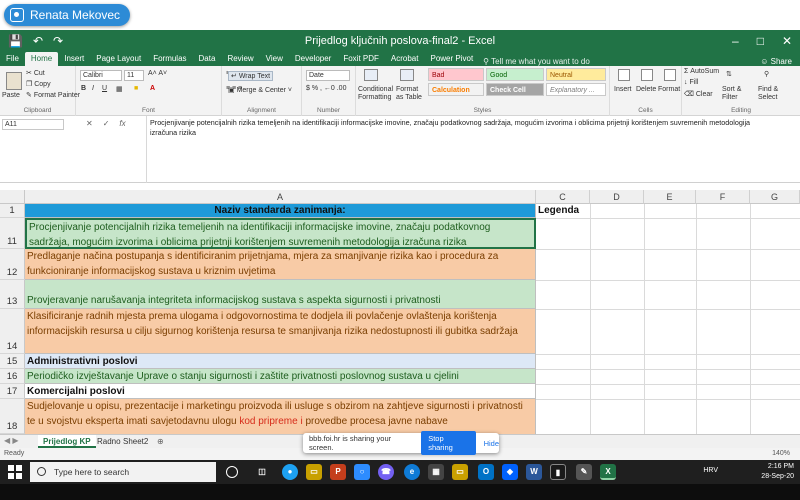  What do you see at coordinates (361, 59) in the screenshot?
I see `tab-foxit-pdf: Foxit PDF` at bounding box center [361, 59].